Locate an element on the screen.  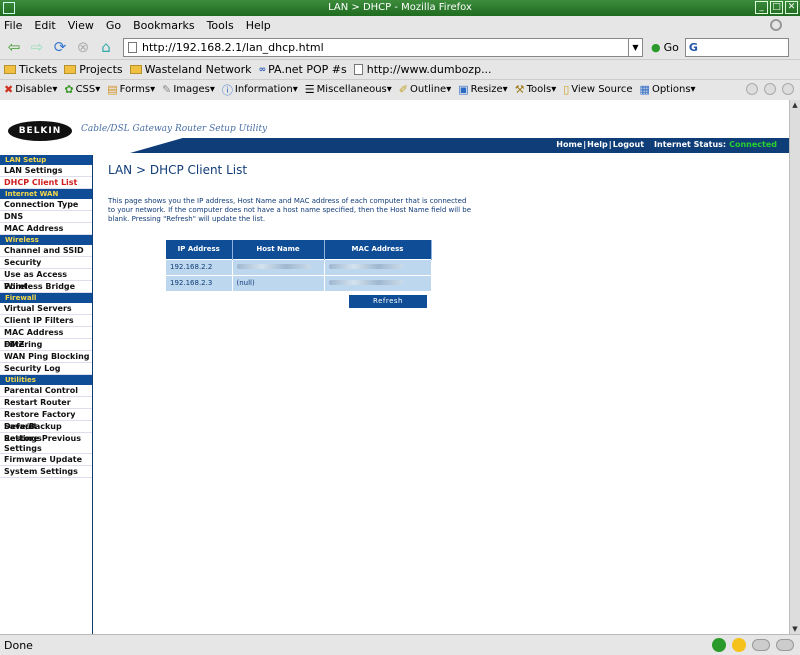
dev-forms: ▤ Forms▾ is located at coordinates (131, 89).